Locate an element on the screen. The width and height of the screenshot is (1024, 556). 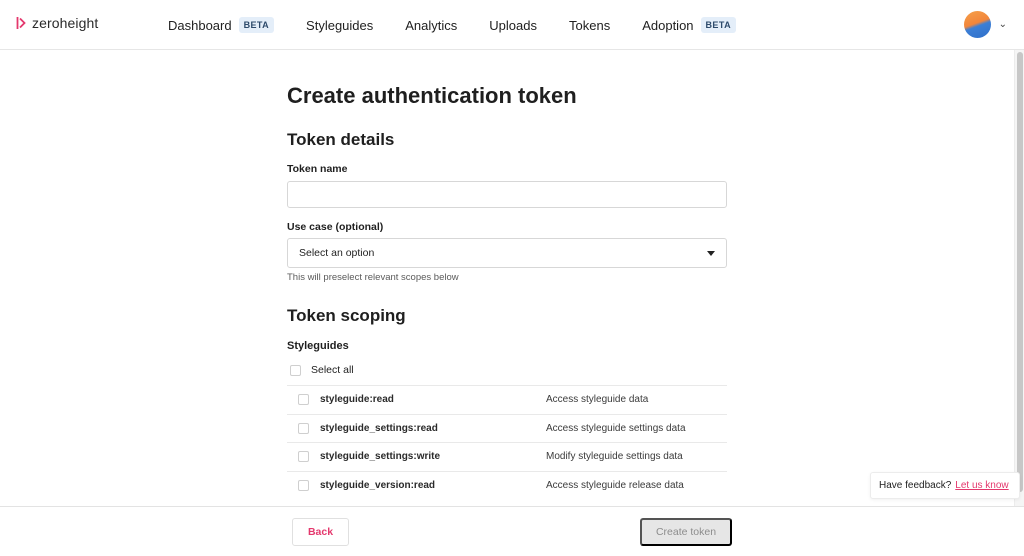
feedback-widget: Have feedback? Let us know is located at coordinates (945, 485).